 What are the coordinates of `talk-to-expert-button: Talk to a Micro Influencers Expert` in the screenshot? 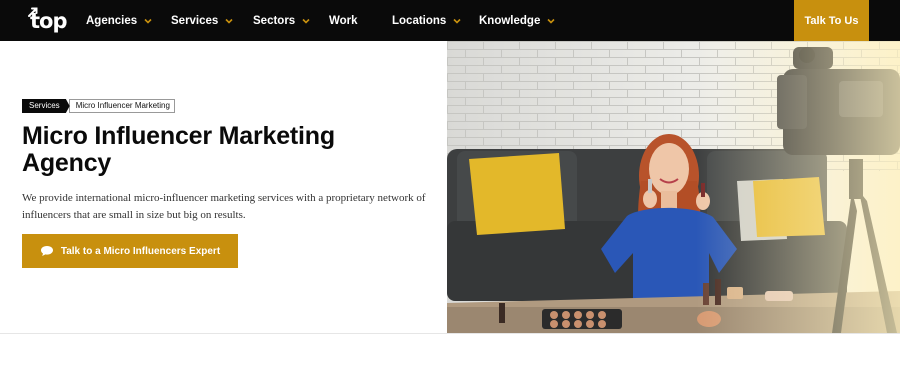 It's located at (130, 251).